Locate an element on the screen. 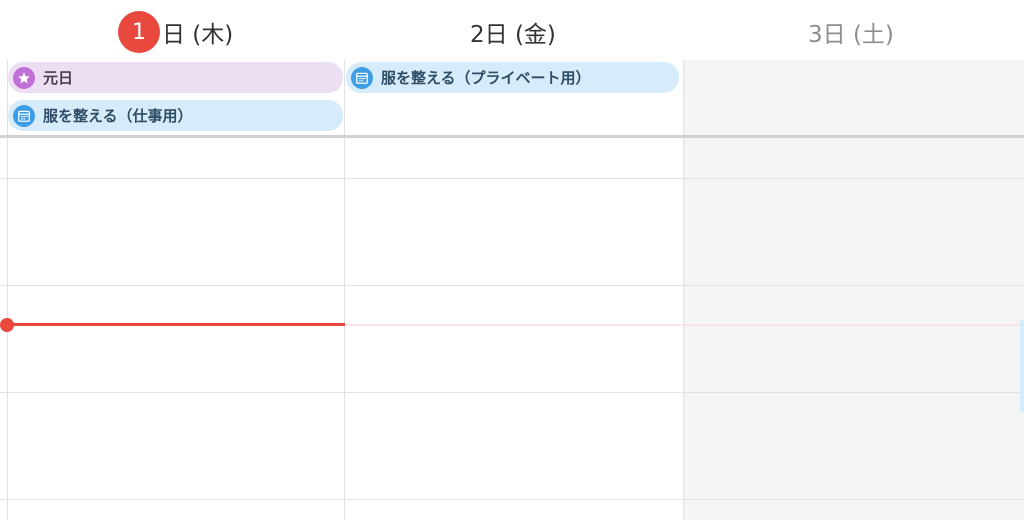 This screenshot has width=1024, height=520. day-header-friday: 2日 (金) is located at coordinates (513, 32).